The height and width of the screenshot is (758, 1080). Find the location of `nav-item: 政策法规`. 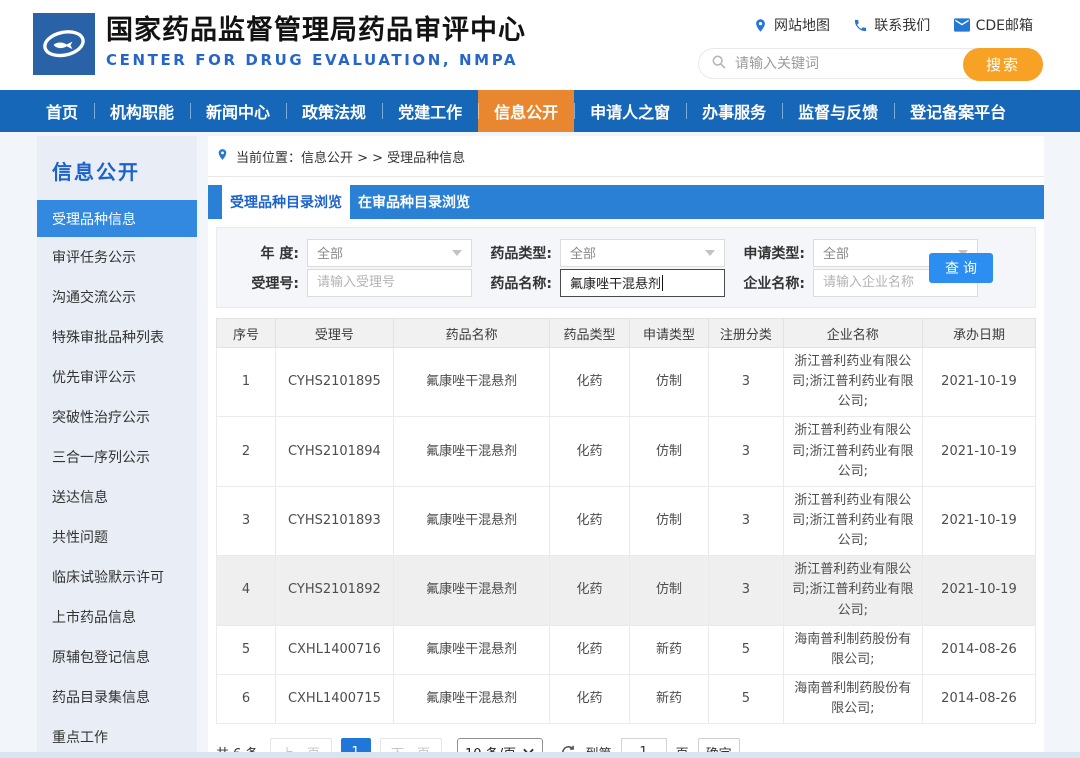

nav-item: 政策法规 is located at coordinates (334, 111).